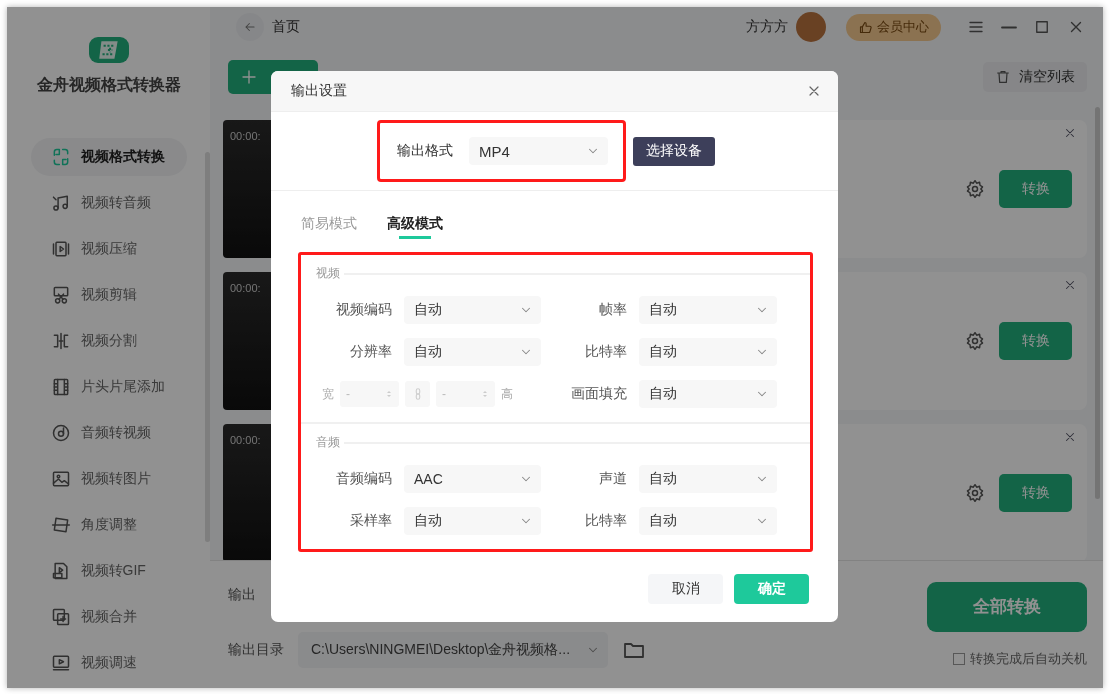 This screenshot has width=1110, height=694. I want to click on field-label: 音频编码, so click(363, 479).